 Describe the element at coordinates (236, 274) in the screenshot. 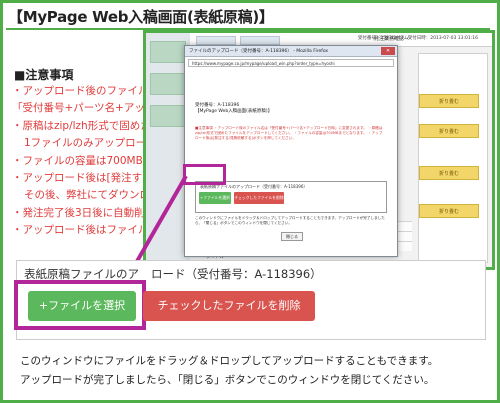

I see `upload-heading-right: ロード（受付番号：A-118396）` at that location.